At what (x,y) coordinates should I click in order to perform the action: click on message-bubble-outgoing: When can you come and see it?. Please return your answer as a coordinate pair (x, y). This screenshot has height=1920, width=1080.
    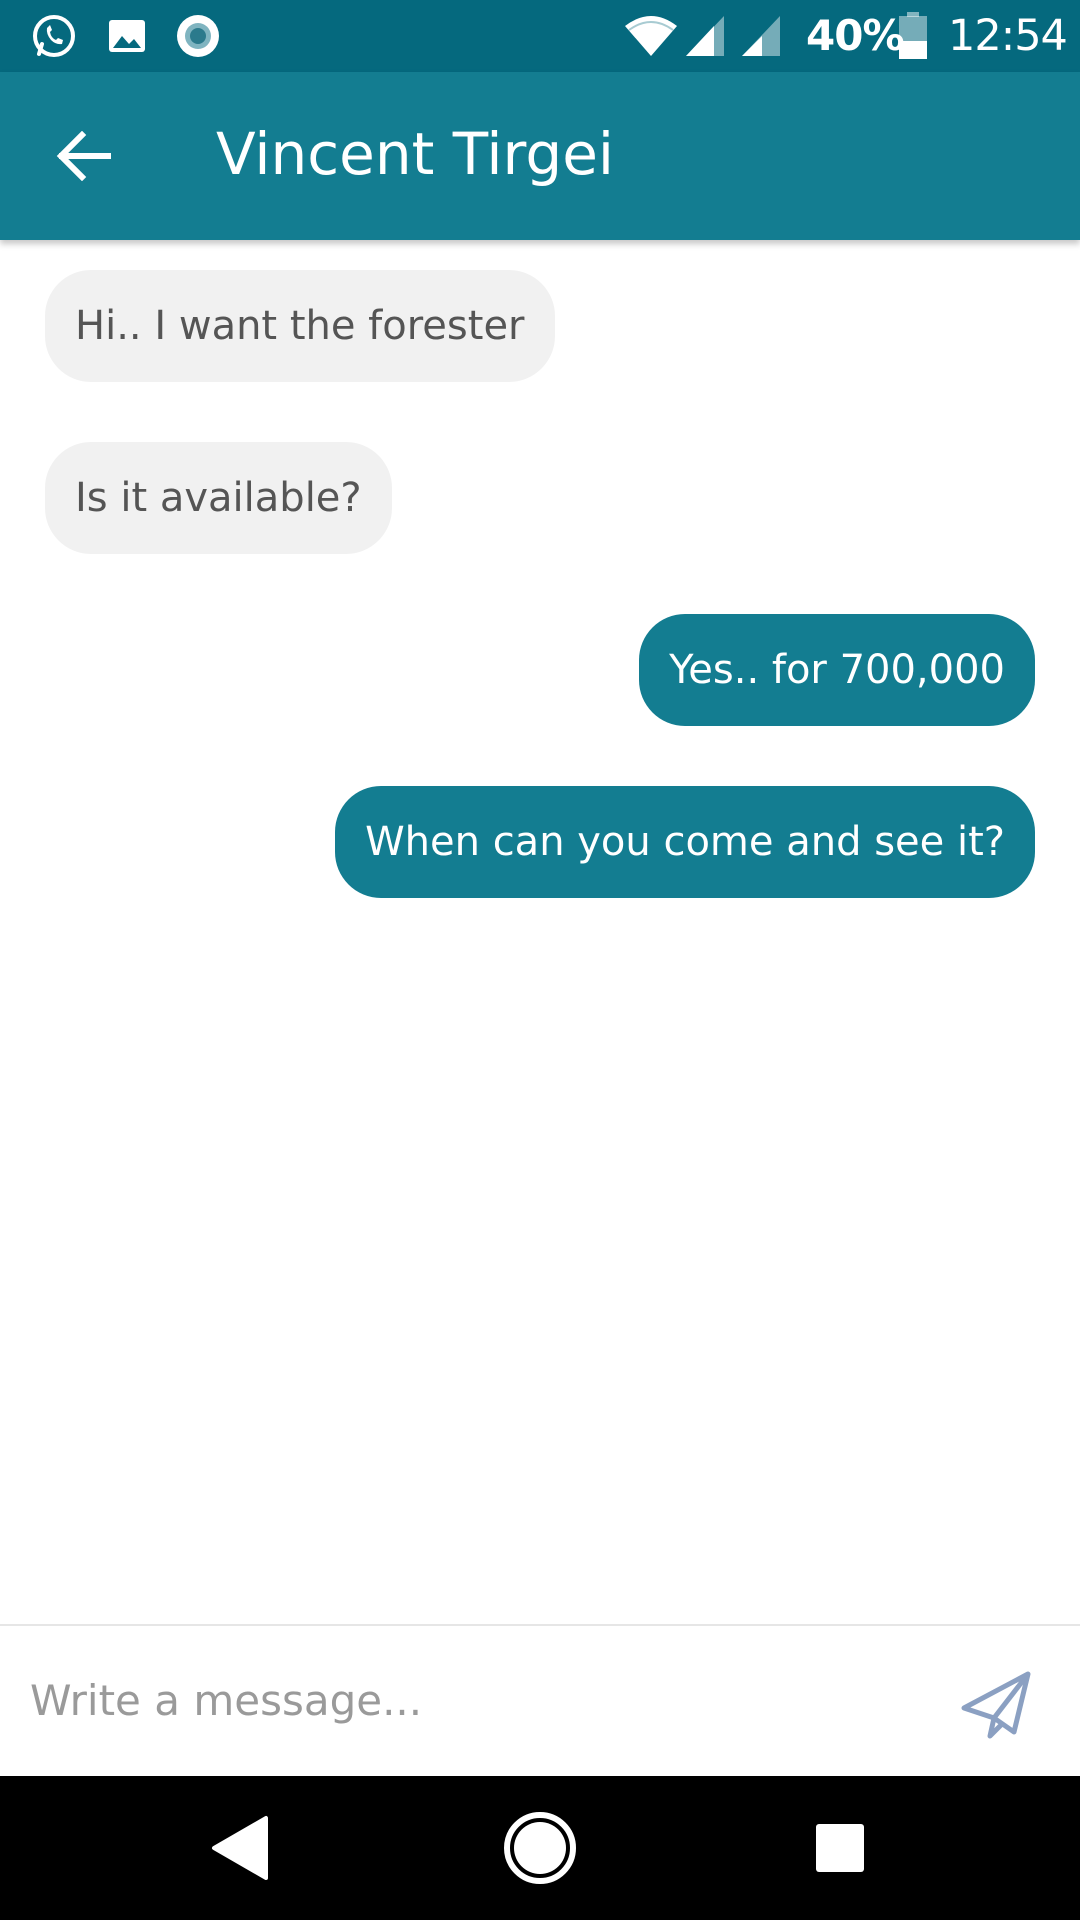
    Looking at the image, I should click on (685, 842).